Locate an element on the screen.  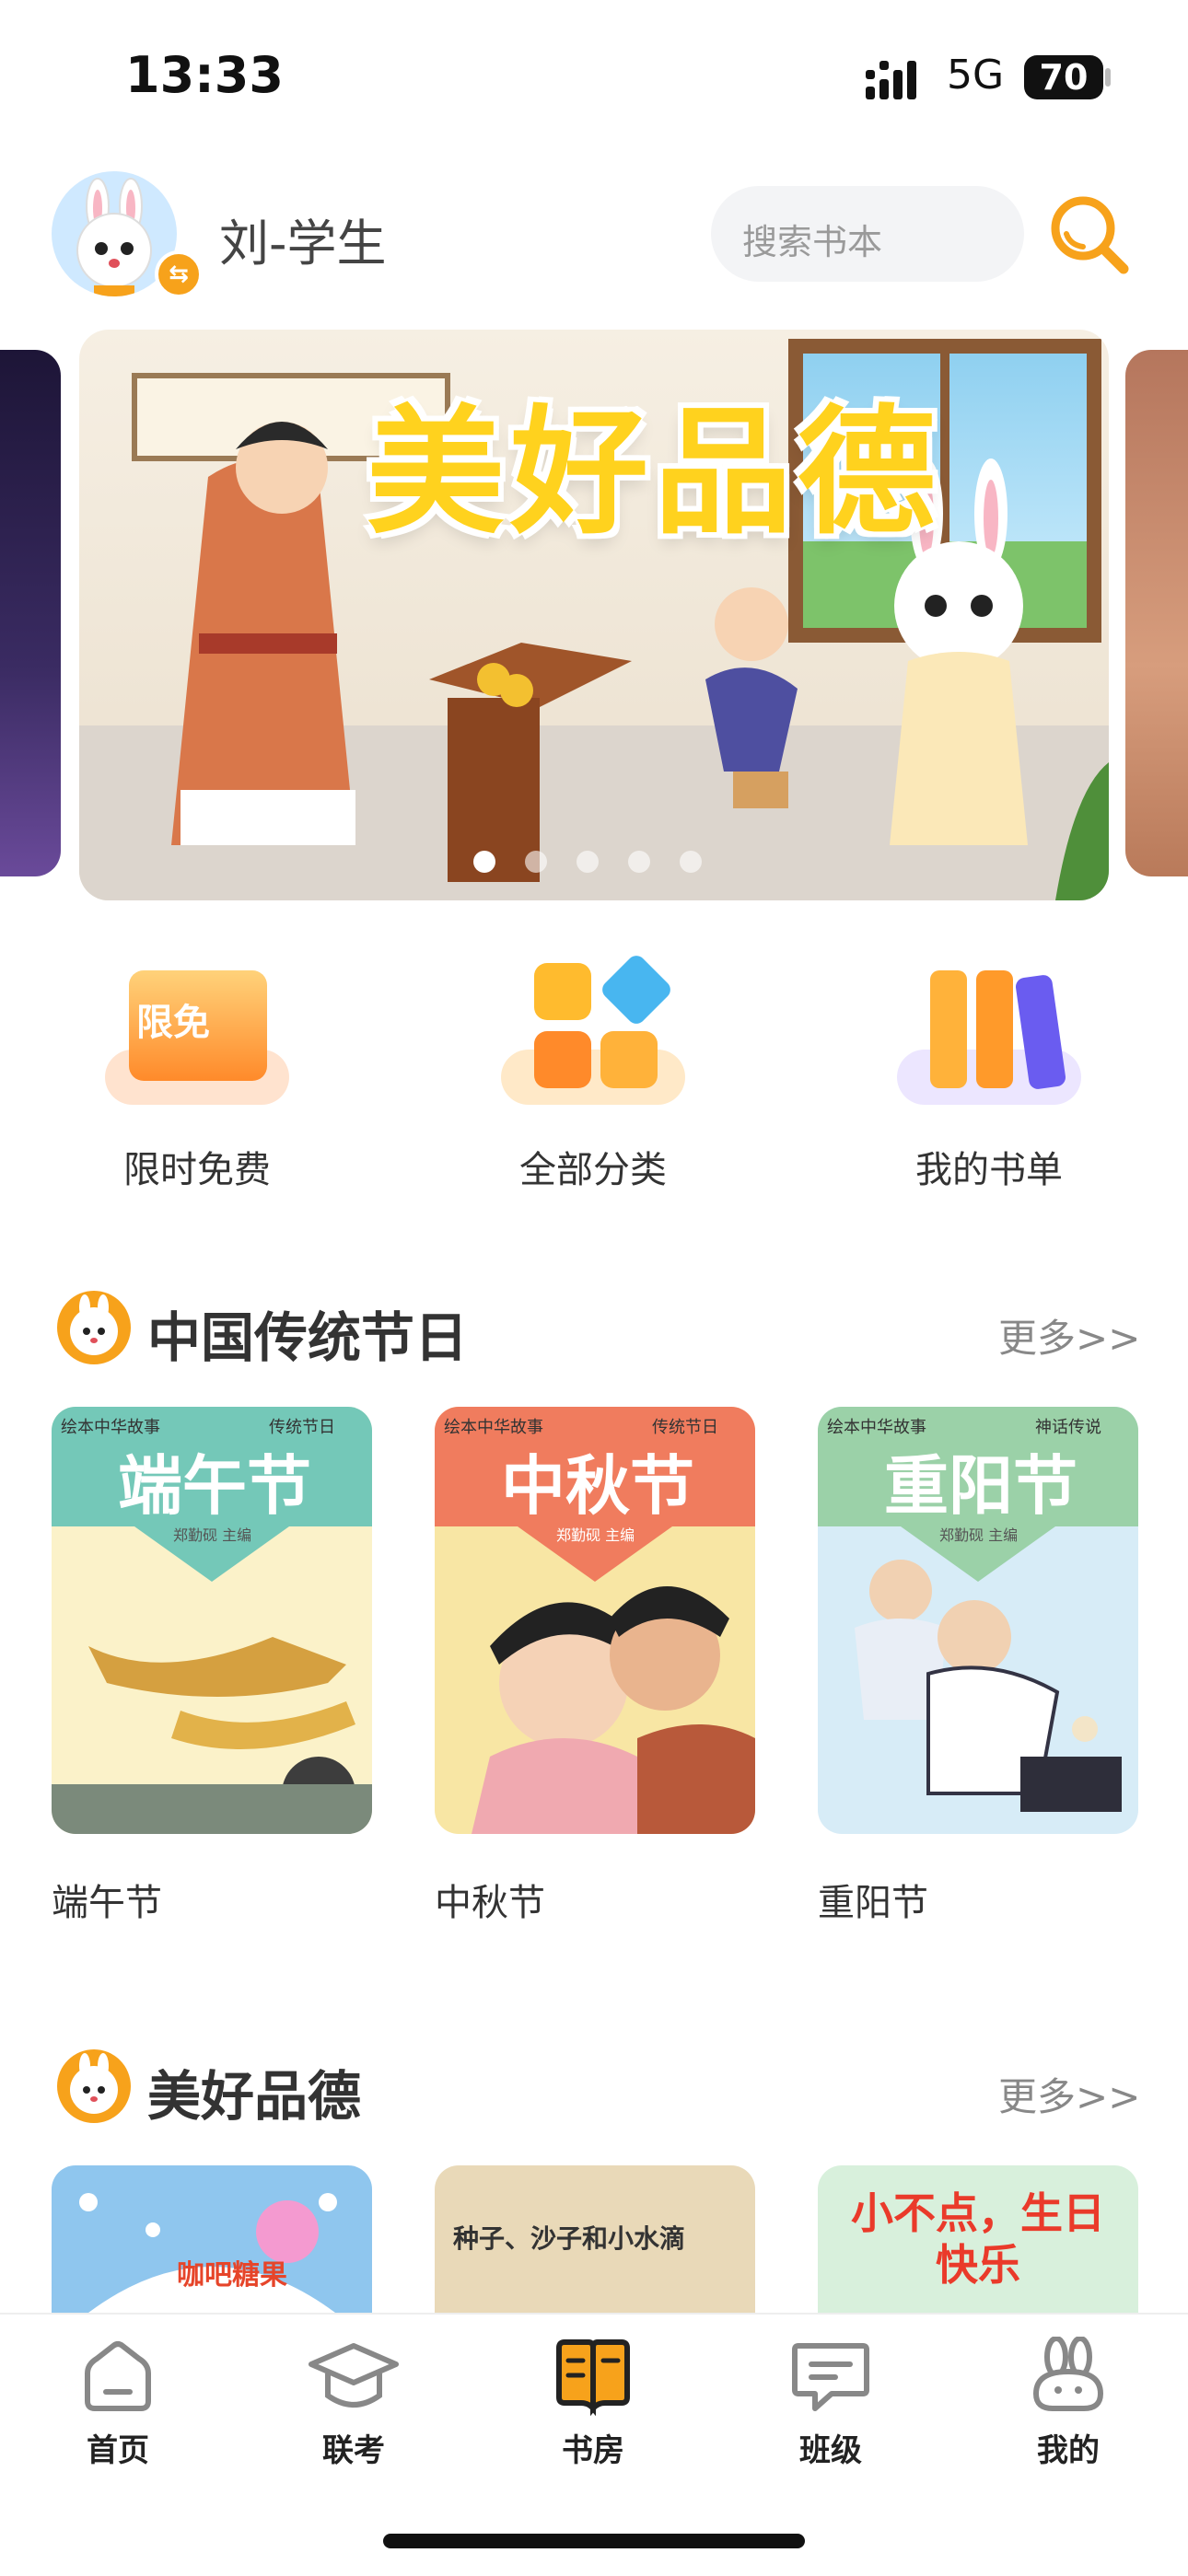
tab-label: 联考 is located at coordinates (353, 2450).